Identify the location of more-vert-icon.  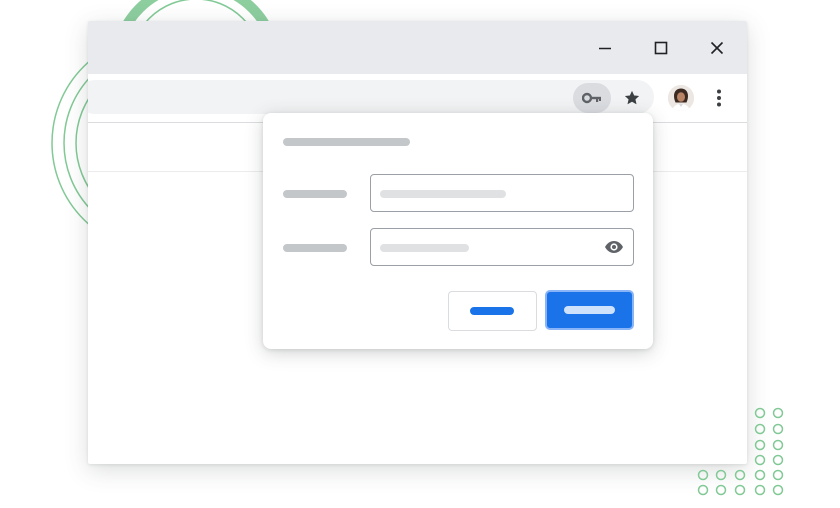
(719, 98).